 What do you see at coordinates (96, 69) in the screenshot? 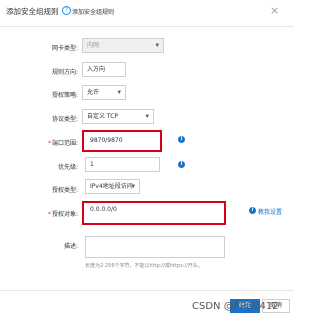
I see `direction-value: 入方向` at bounding box center [96, 69].